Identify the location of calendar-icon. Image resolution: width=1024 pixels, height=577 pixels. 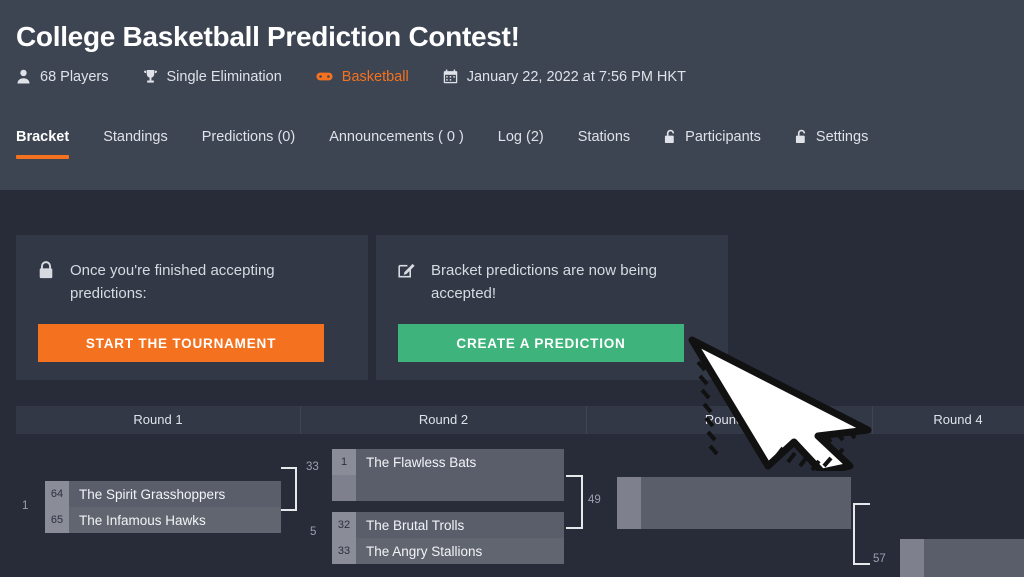
(450, 76).